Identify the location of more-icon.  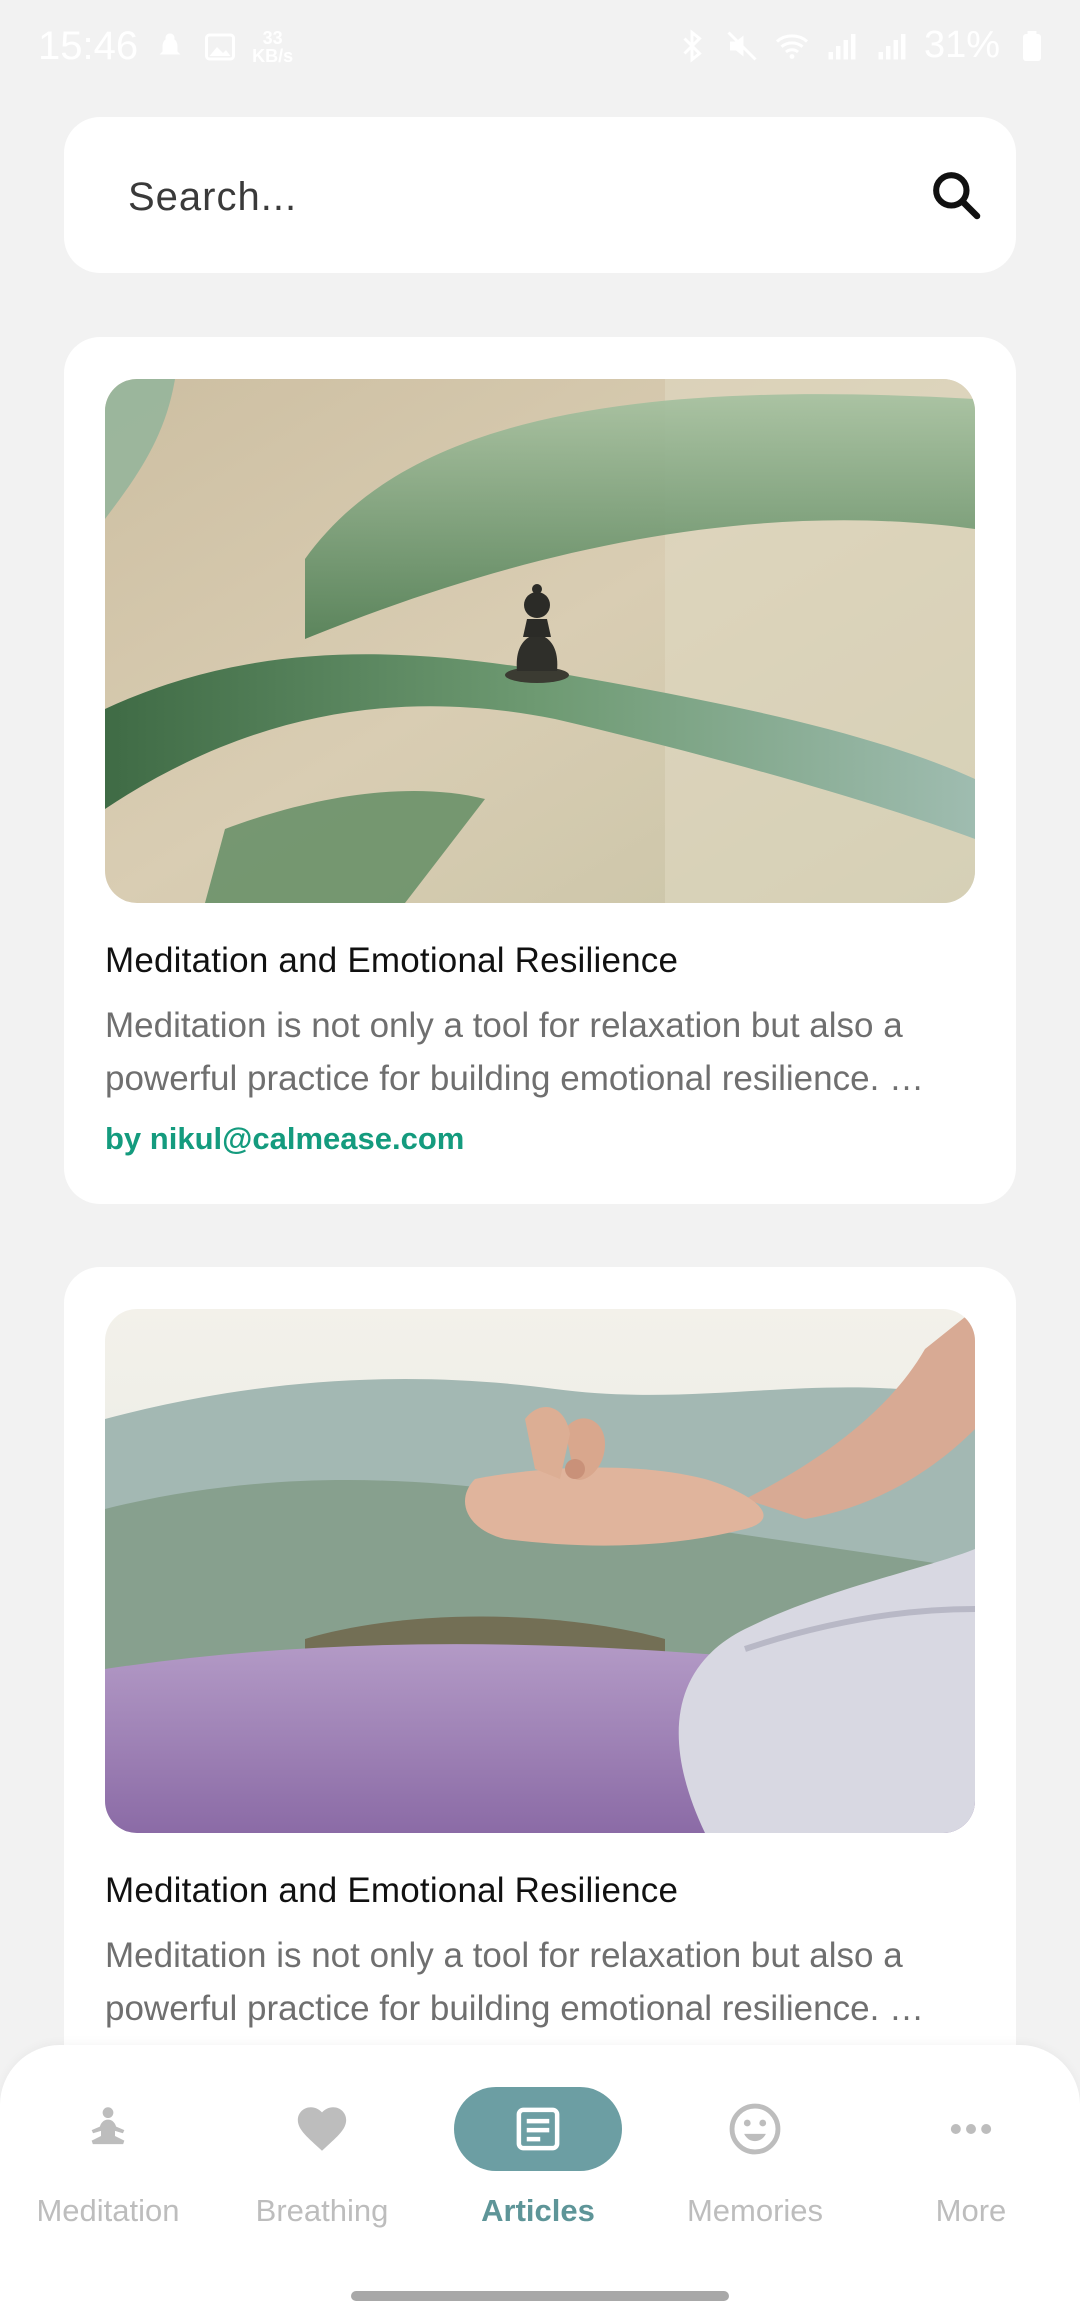
(971, 2129).